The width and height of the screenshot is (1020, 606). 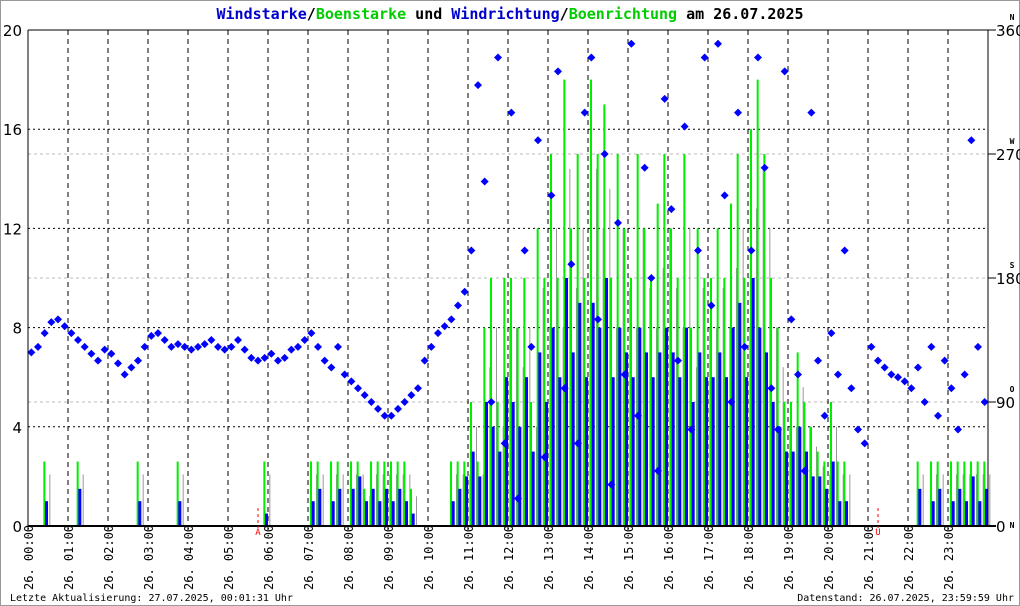 What do you see at coordinates (429, 557) in the screenshot?
I see `x-tick-label: 26. 10:00` at bounding box center [429, 557].